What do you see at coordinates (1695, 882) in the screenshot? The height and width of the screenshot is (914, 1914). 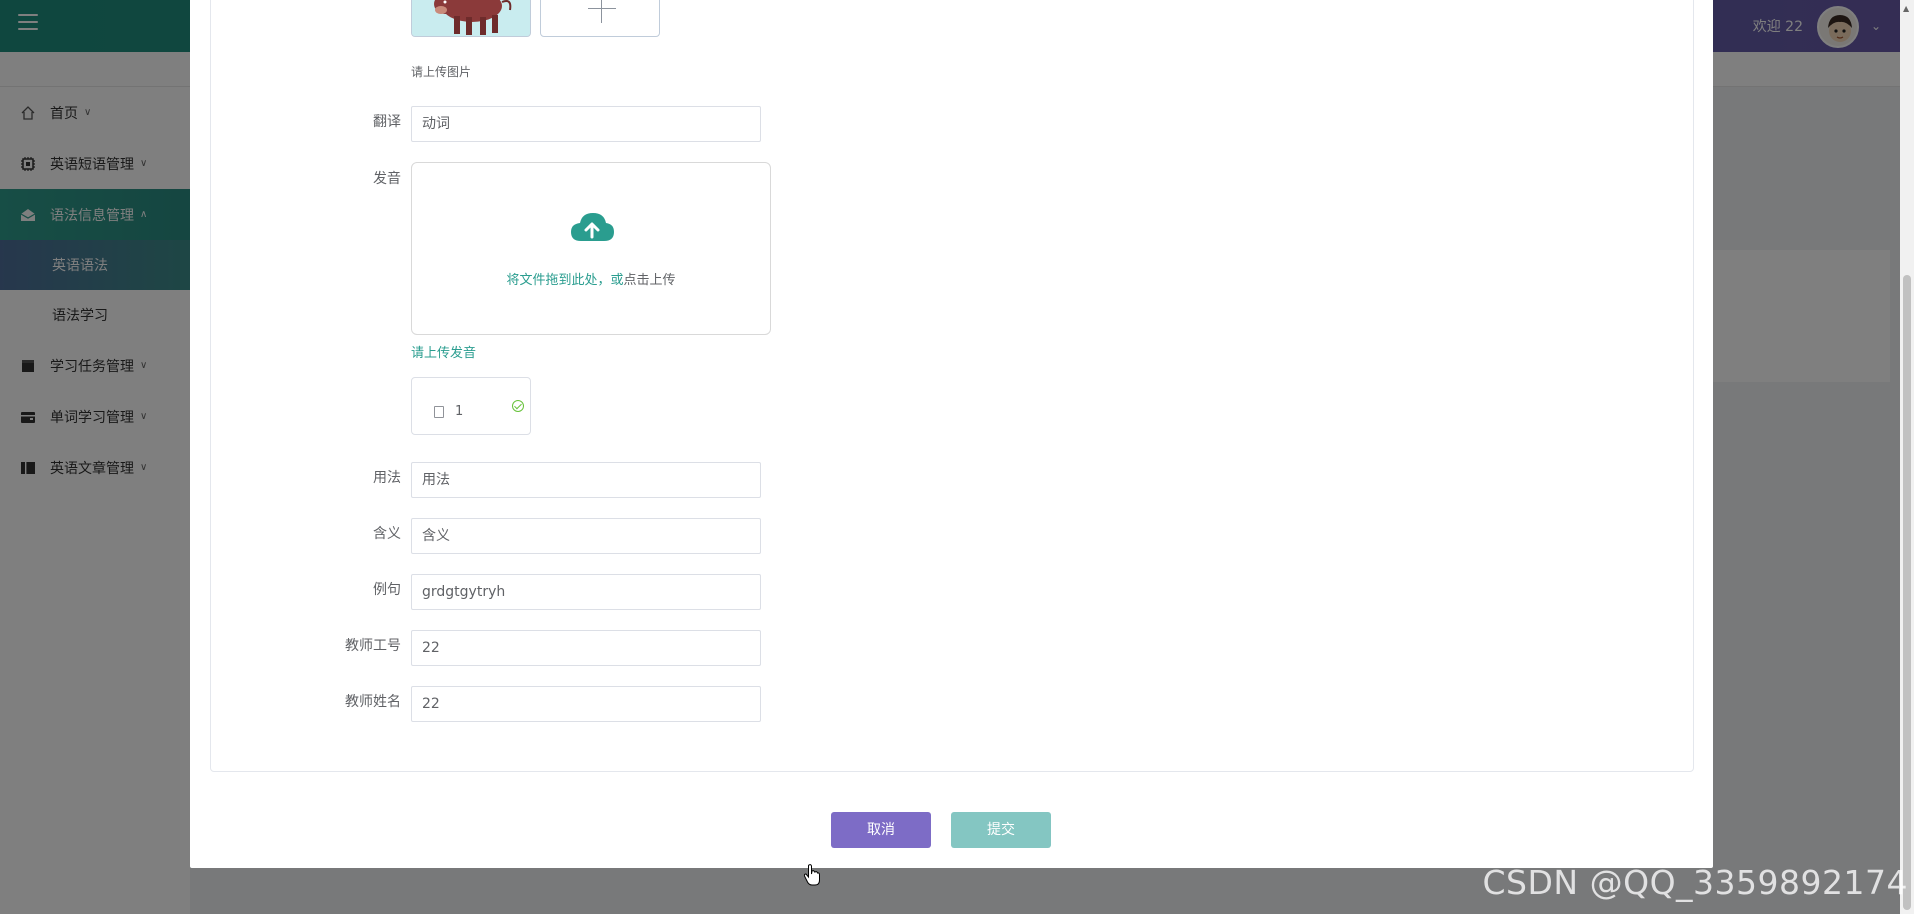 I see `watermark: CSDN @QQ_3359892174` at bounding box center [1695, 882].